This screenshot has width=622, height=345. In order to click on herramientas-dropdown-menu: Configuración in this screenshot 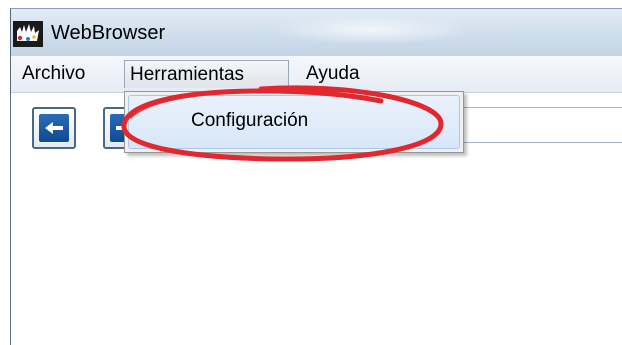, I will do `click(294, 122)`.